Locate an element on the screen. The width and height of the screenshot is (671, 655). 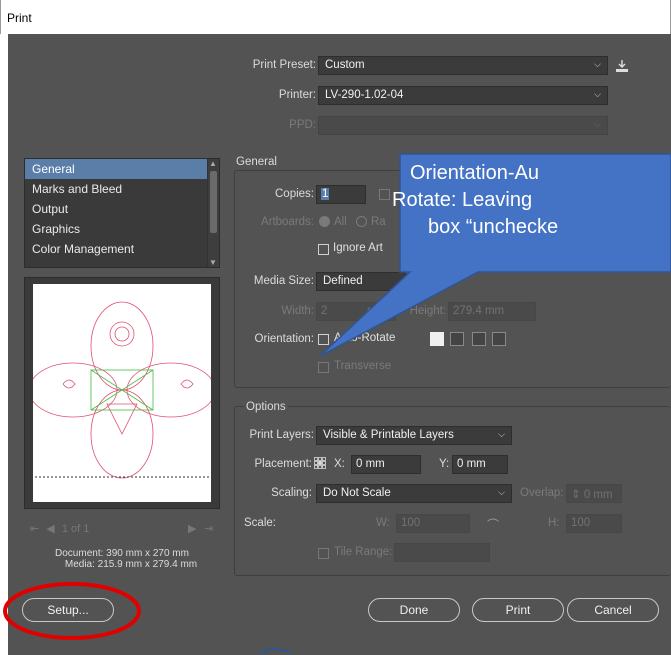
scale-height-input: 100 is located at coordinates (594, 523).